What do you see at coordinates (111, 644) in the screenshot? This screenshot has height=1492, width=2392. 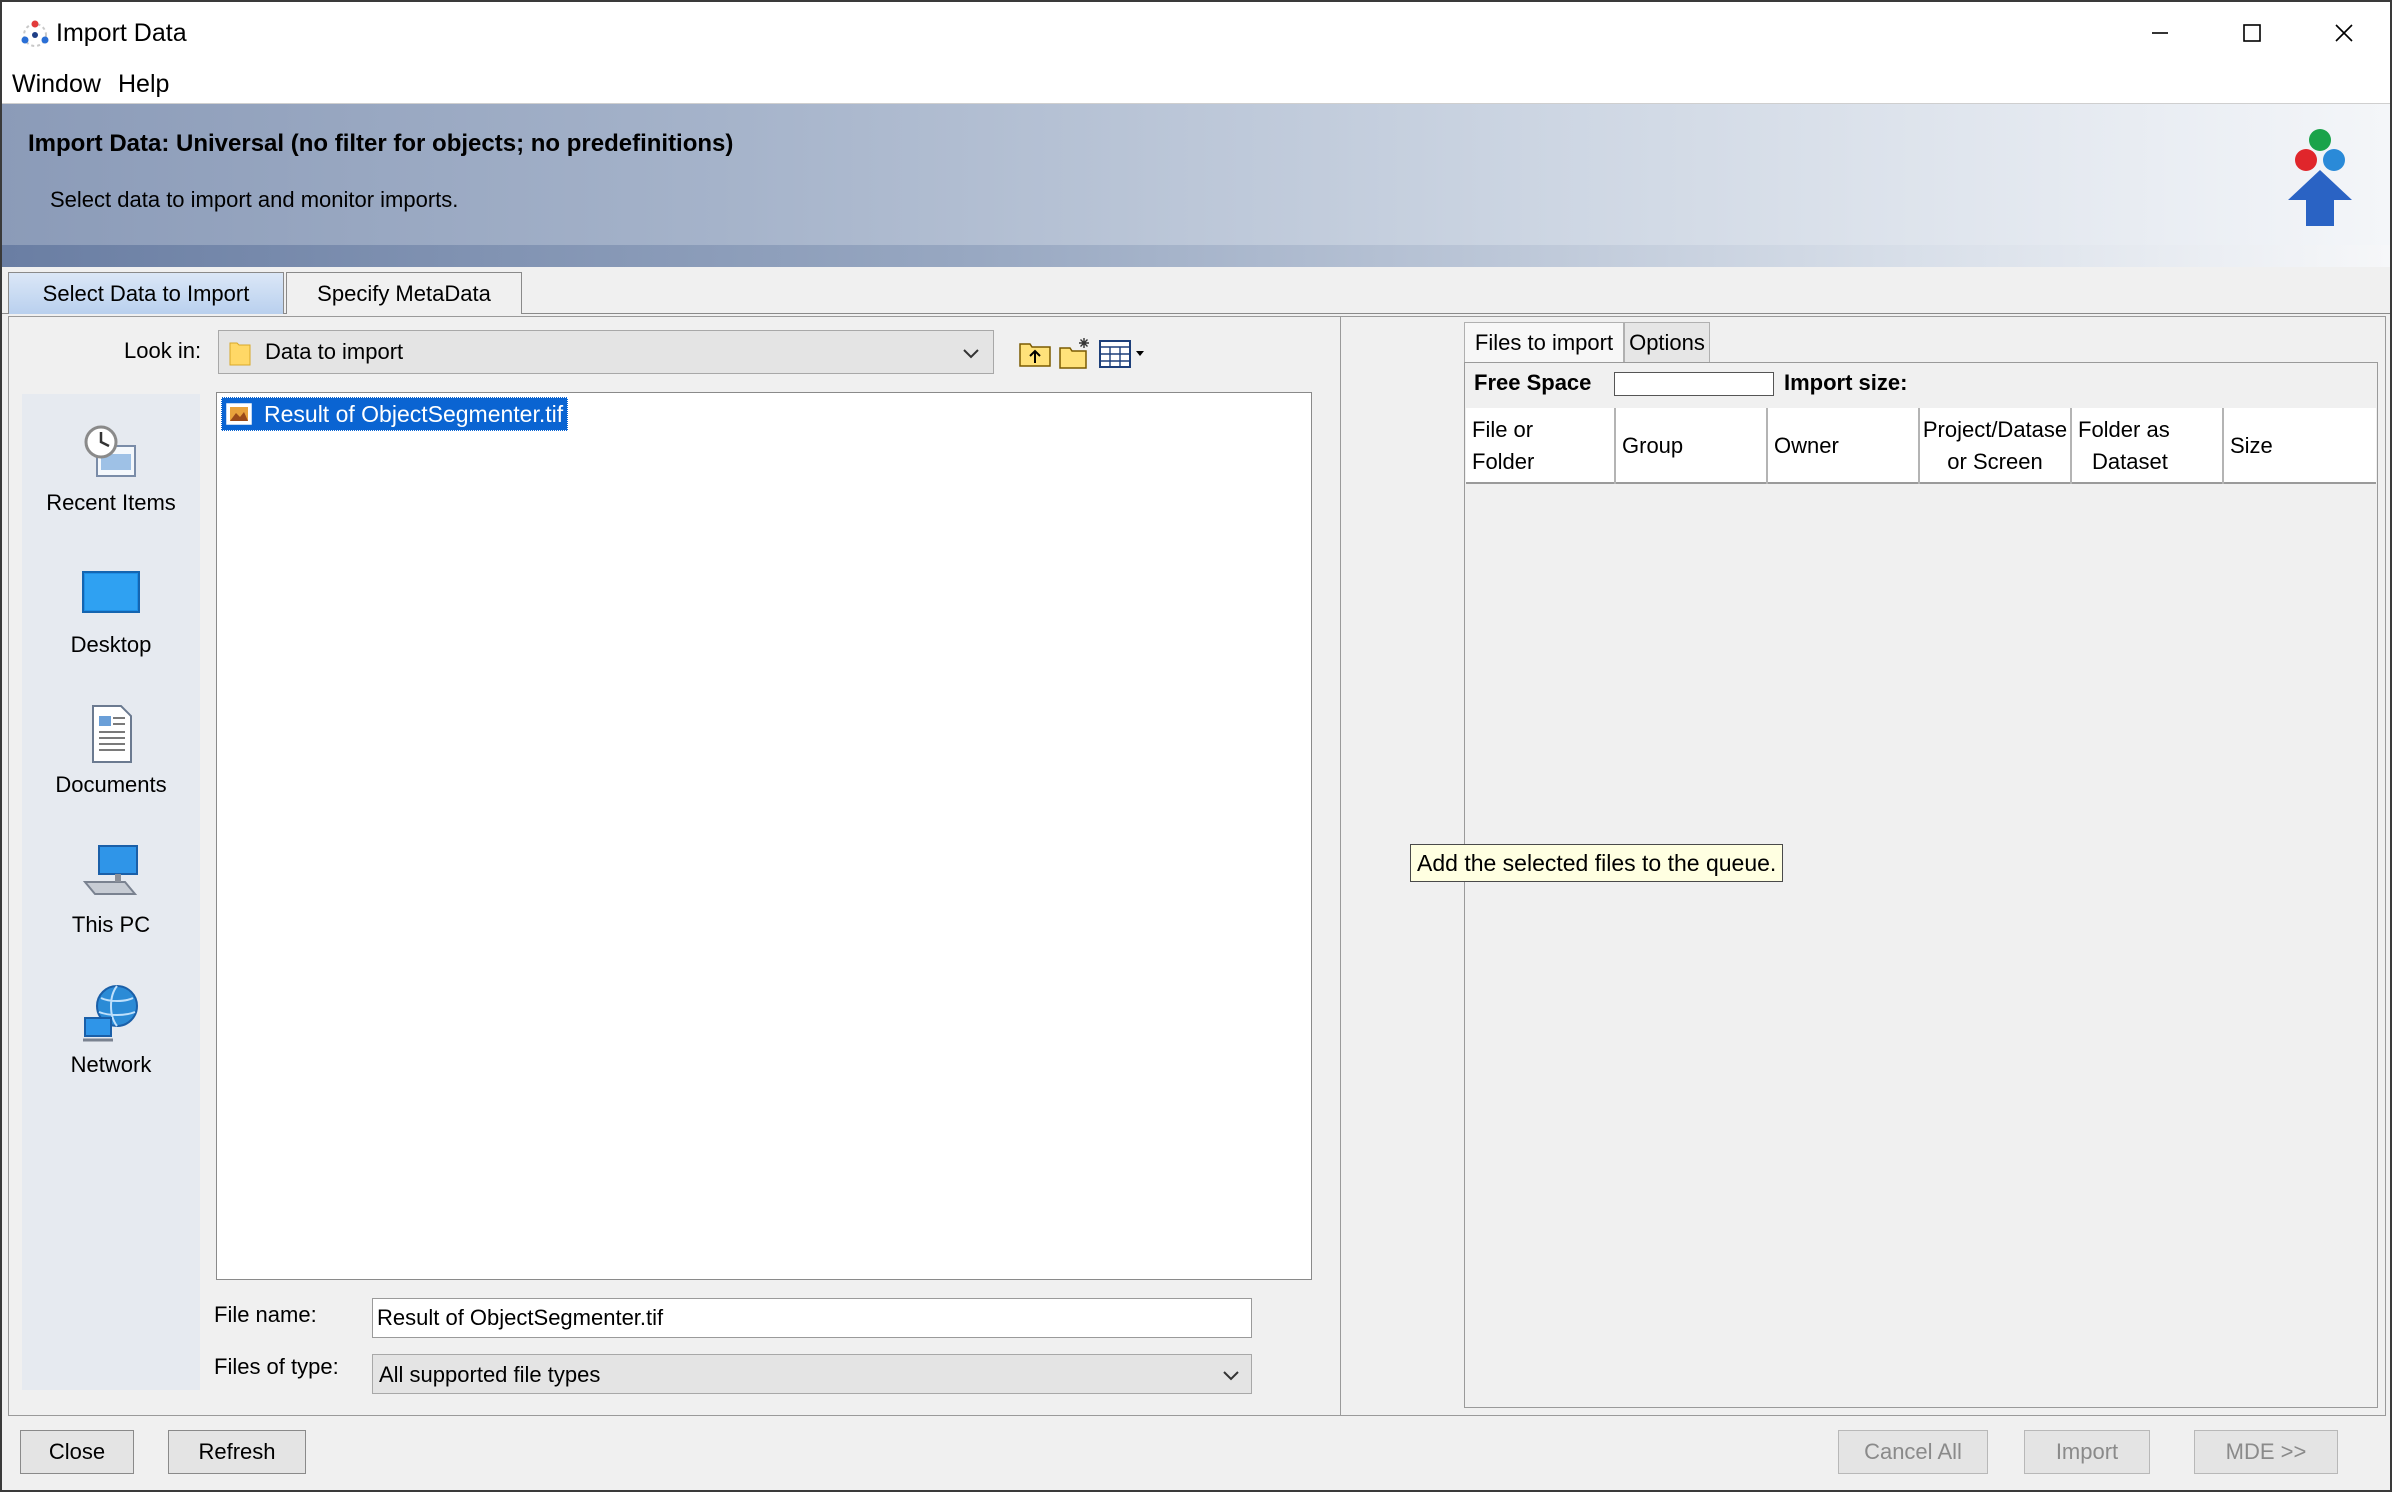 I see `place-label: Desktop` at bounding box center [111, 644].